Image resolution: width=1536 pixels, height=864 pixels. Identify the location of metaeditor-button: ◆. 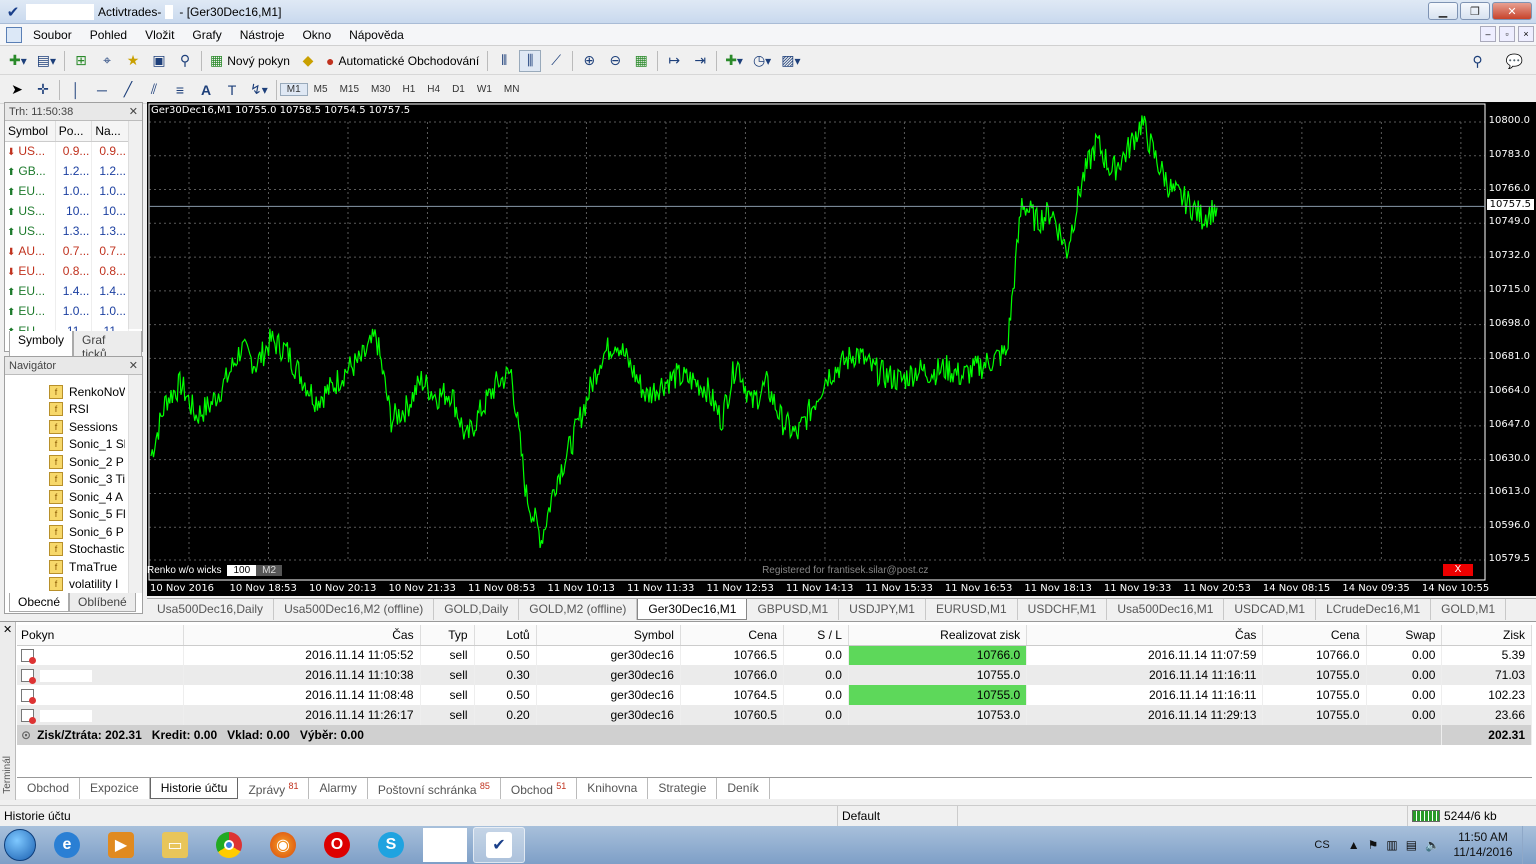
(308, 61).